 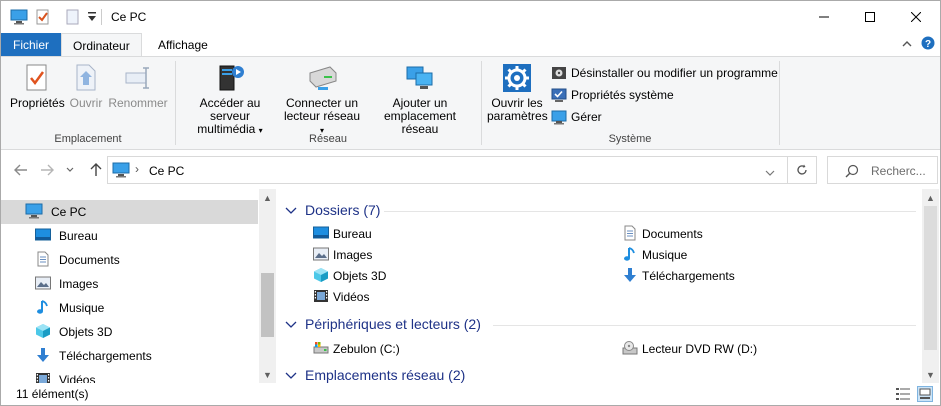 What do you see at coordinates (129, 260) in the screenshot?
I see `nav-item-documents: Documents` at bounding box center [129, 260].